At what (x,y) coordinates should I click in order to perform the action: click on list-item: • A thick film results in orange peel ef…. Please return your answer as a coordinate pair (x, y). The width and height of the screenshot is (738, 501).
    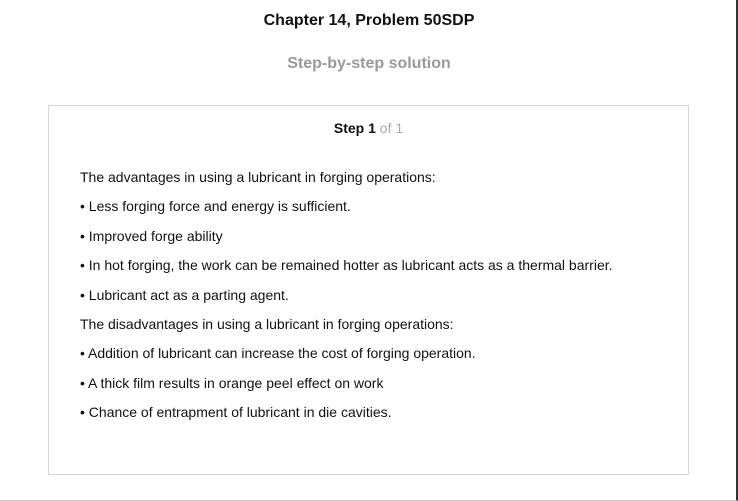
    Looking at the image, I should click on (232, 382).